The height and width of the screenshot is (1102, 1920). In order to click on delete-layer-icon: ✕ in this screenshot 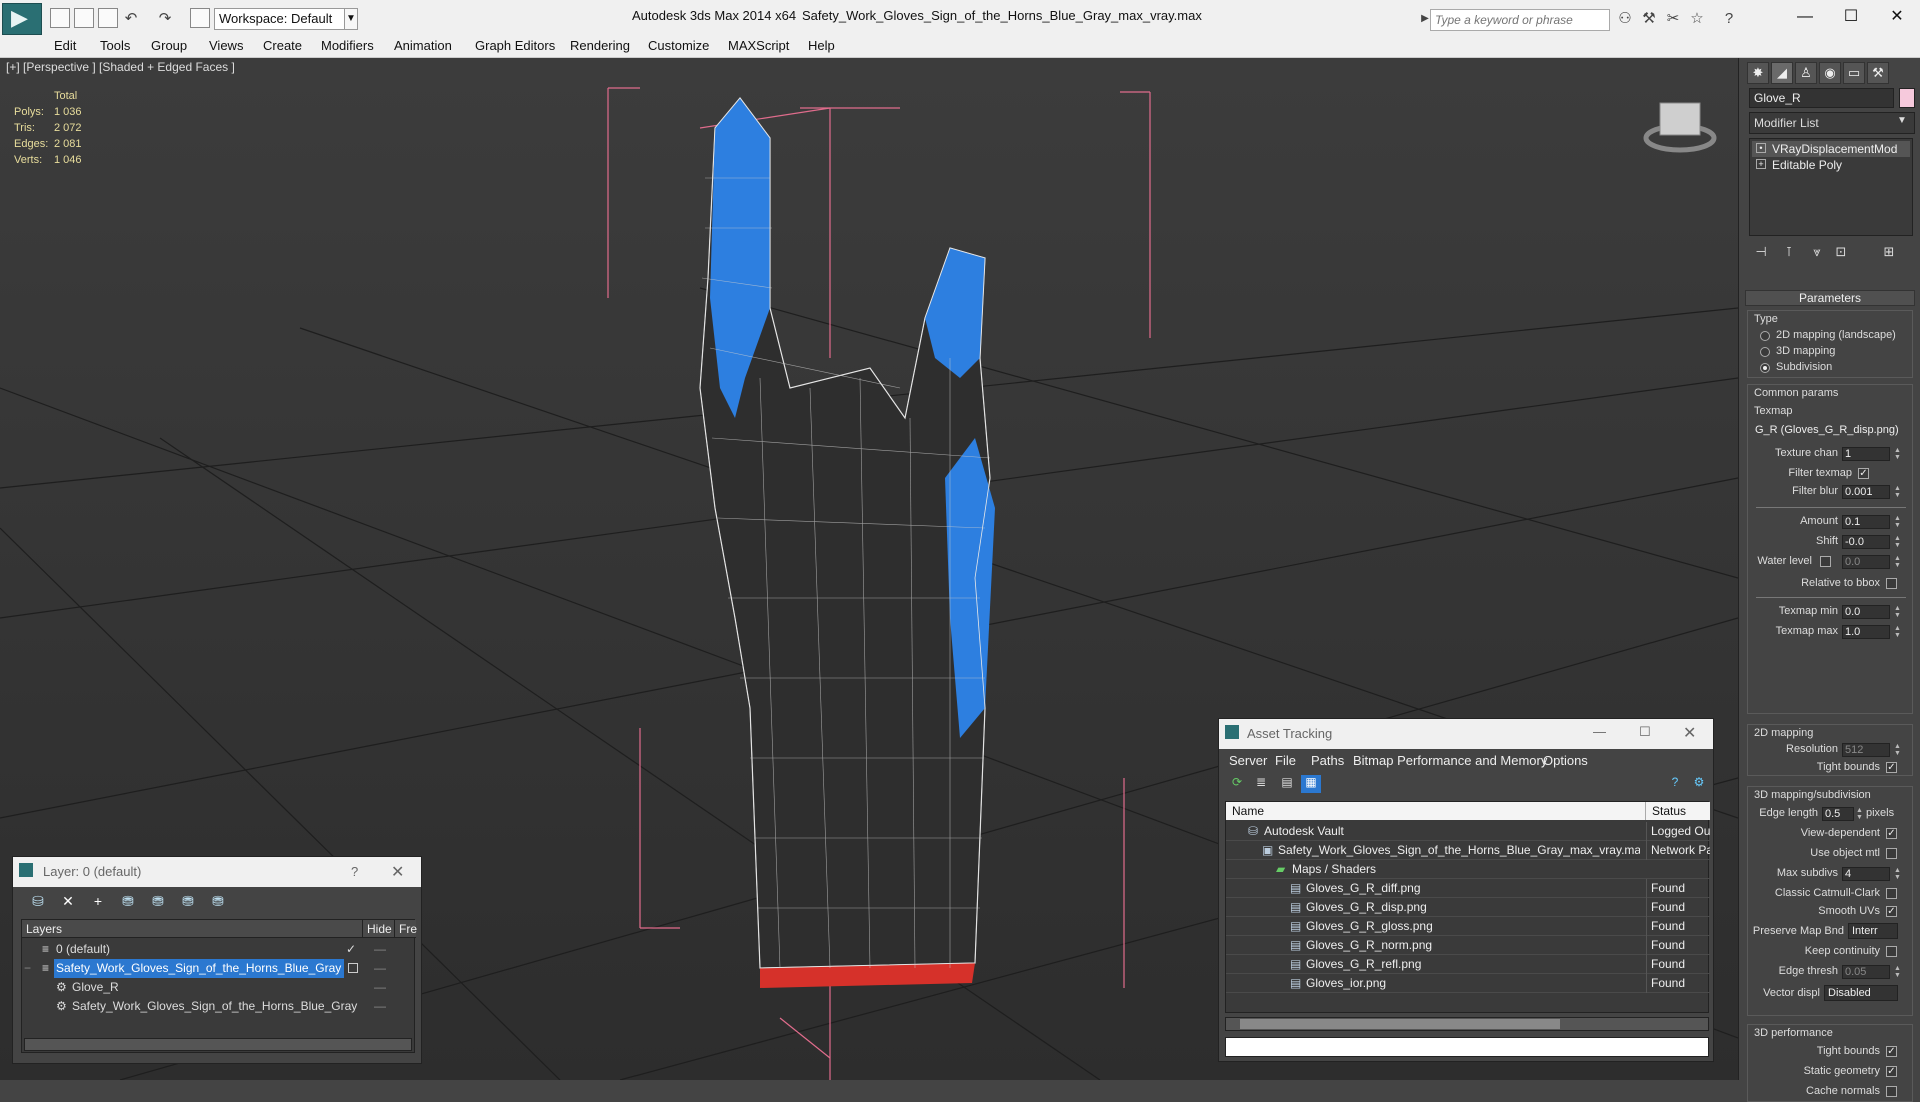, I will do `click(68, 903)`.